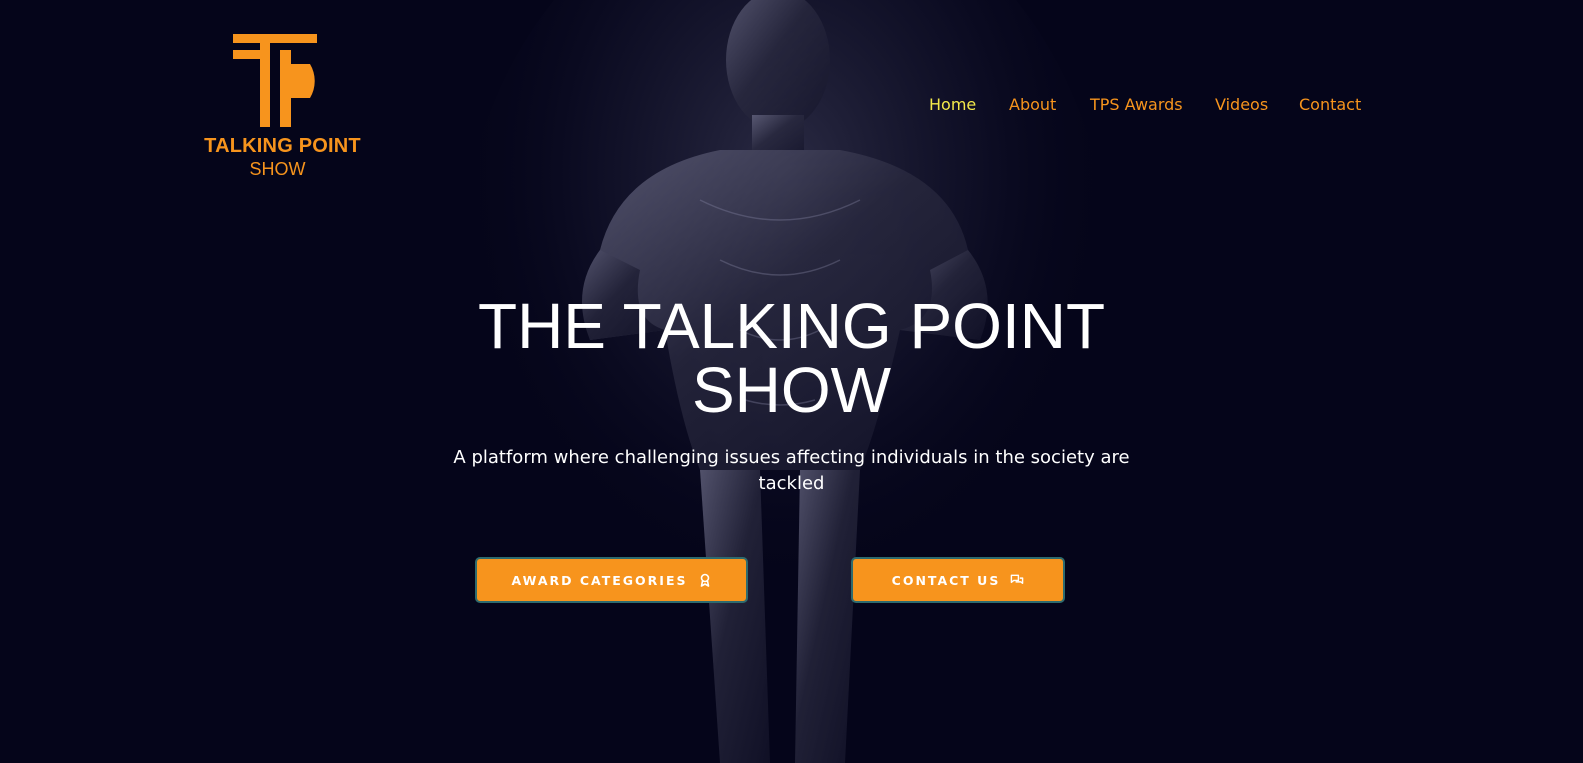 This screenshot has width=1583, height=763. Describe the element at coordinates (275, 80) in the screenshot. I see `tp-logo-icon` at that location.